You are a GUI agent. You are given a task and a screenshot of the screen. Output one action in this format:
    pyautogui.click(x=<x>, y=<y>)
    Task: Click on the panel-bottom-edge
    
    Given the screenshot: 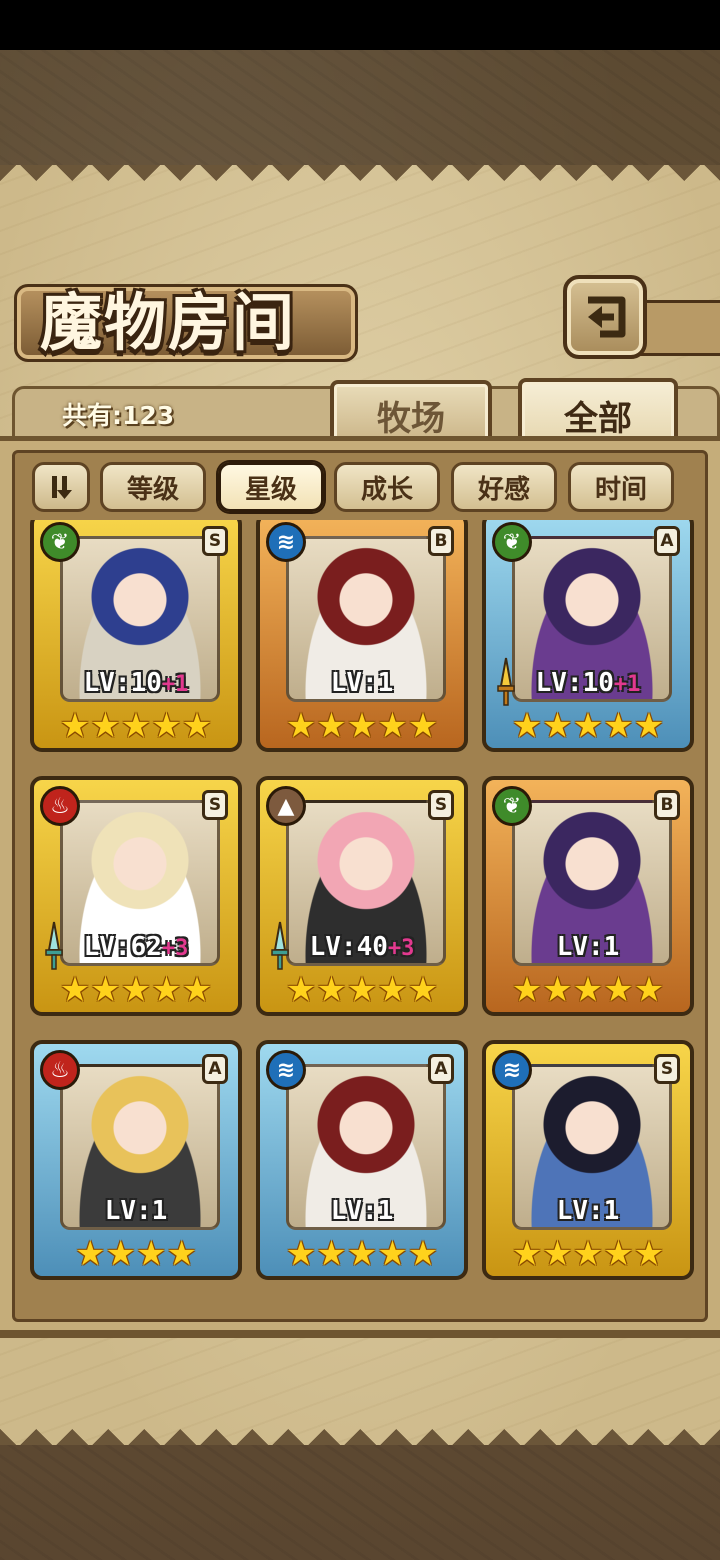 What is the action you would take?
    pyautogui.click(x=360, y=1431)
    